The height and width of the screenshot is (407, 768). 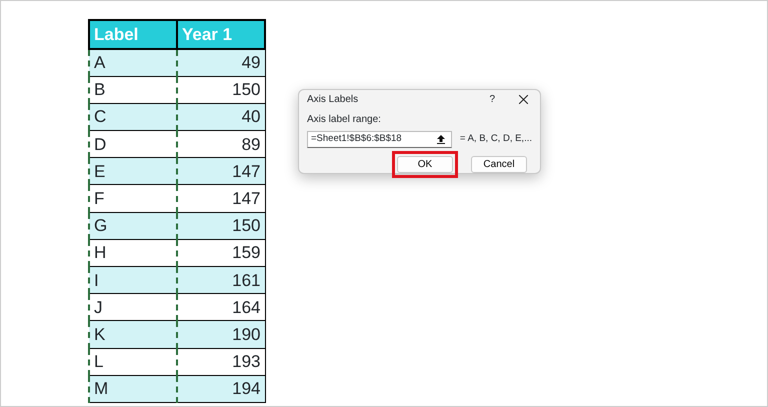 What do you see at coordinates (133, 171) in the screenshot?
I see `table-cell: E` at bounding box center [133, 171].